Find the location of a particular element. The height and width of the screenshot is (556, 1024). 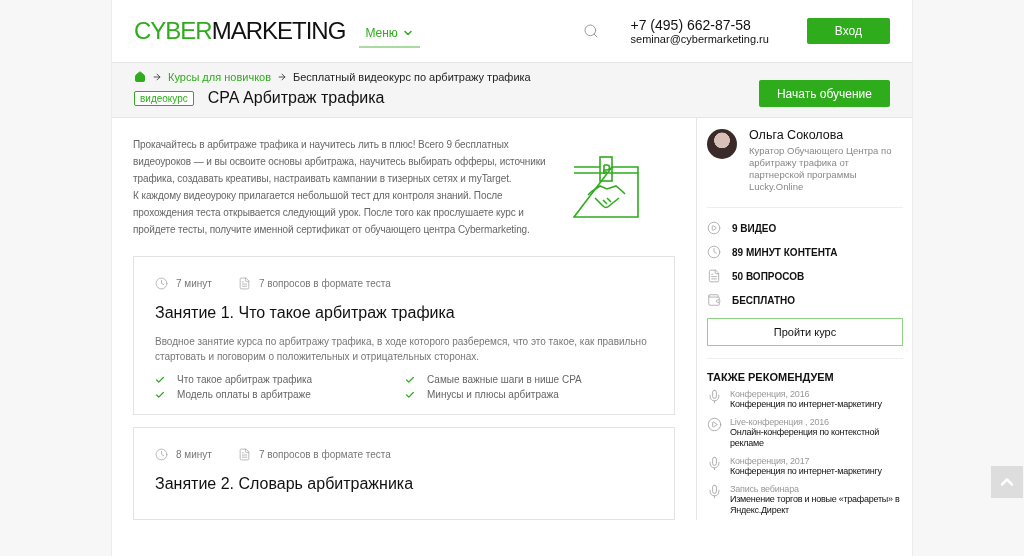

course-type-tag: видеокурс is located at coordinates (164, 98).